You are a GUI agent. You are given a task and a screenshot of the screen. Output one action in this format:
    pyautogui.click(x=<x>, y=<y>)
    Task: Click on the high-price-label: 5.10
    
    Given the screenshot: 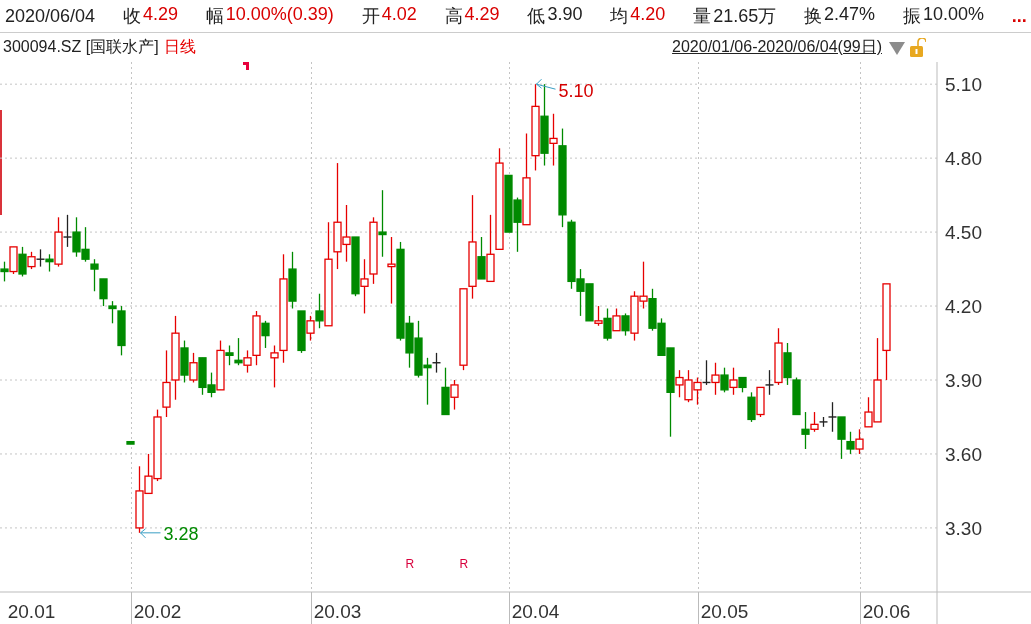 What is the action you would take?
    pyautogui.click(x=576, y=91)
    